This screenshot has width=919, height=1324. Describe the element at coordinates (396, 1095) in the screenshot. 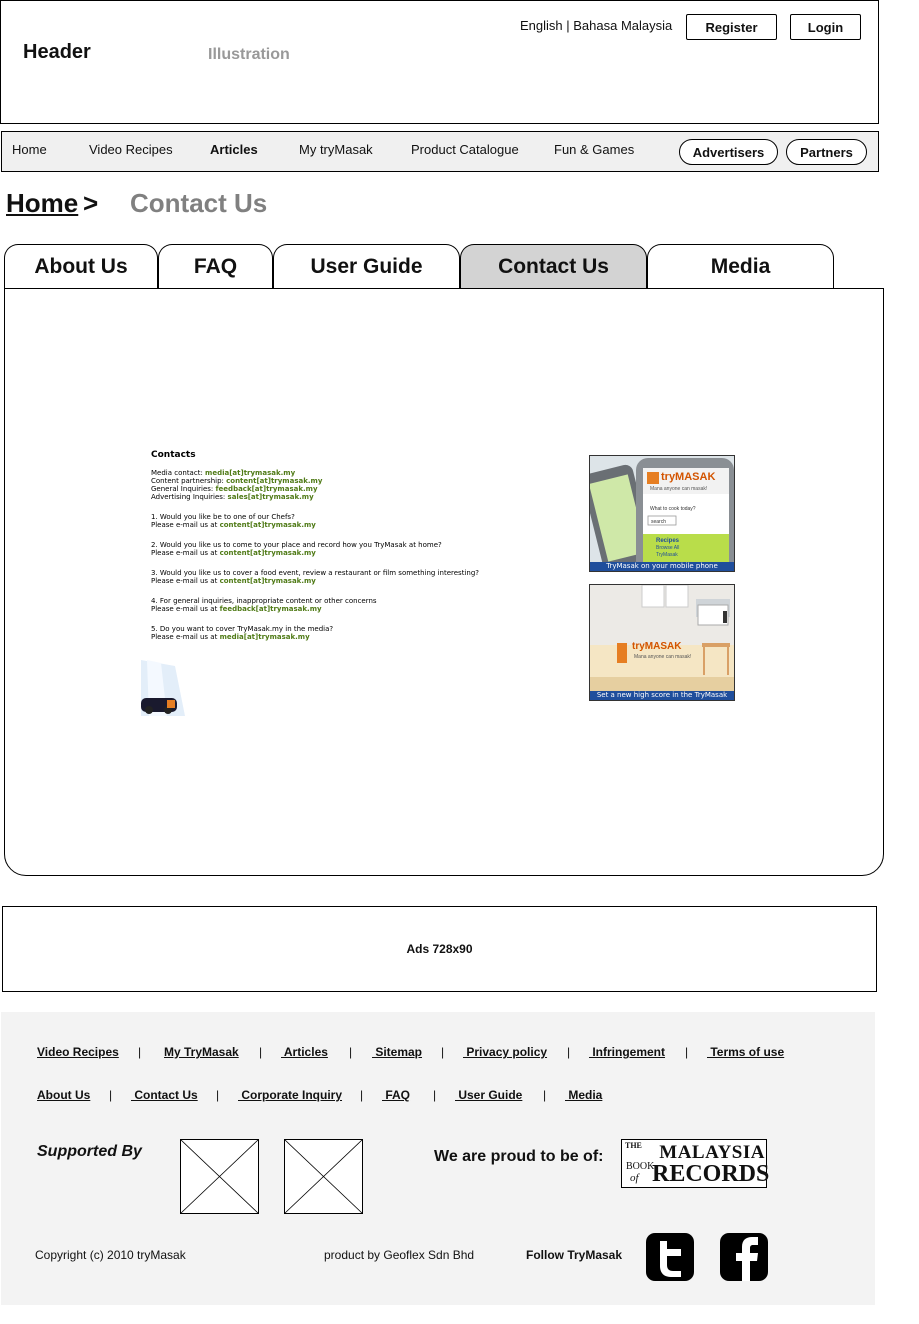

I see `footer-link-faq: FAQ` at that location.